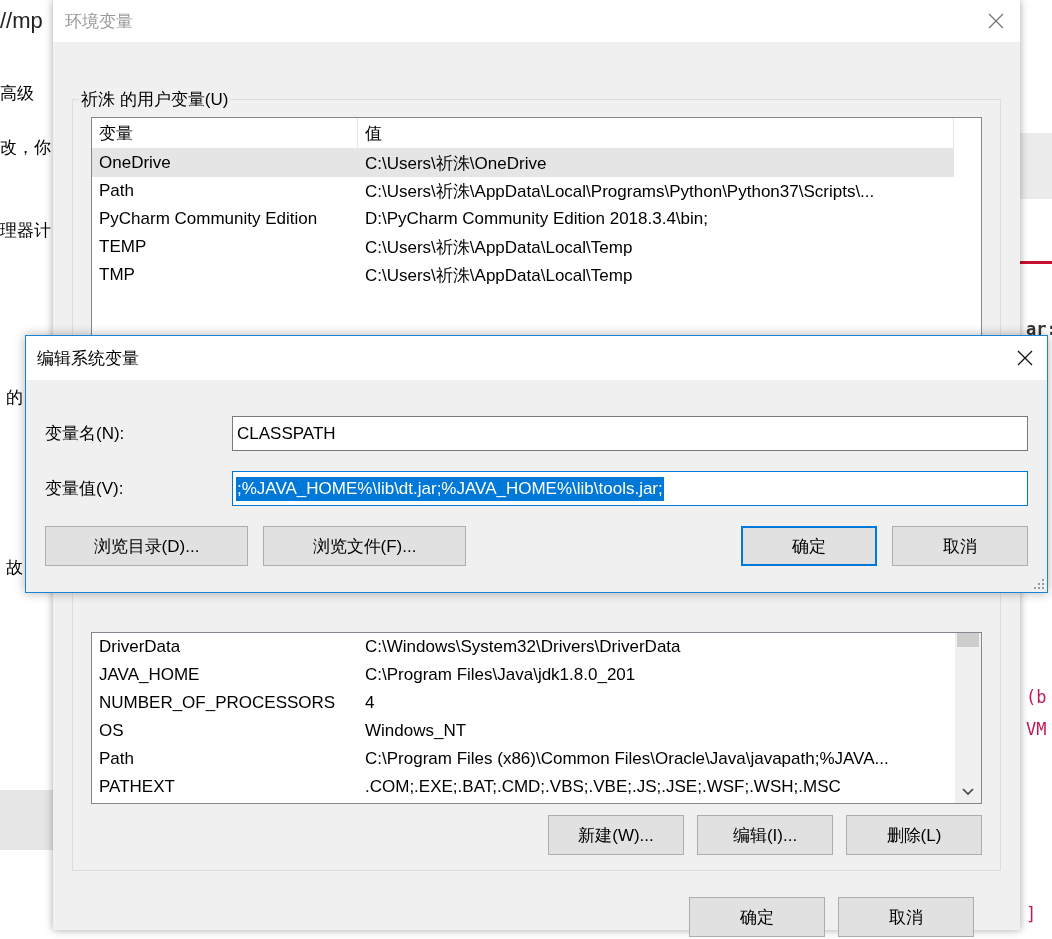 The height and width of the screenshot is (939, 1052). Describe the element at coordinates (968, 792) in the screenshot. I see `chevron-down-icon` at that location.